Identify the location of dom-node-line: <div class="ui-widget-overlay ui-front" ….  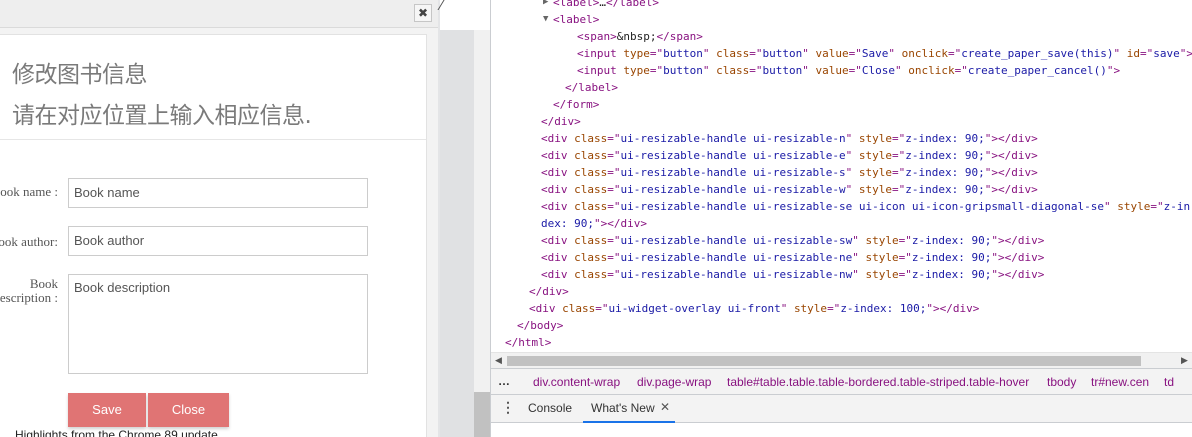
(754, 308).